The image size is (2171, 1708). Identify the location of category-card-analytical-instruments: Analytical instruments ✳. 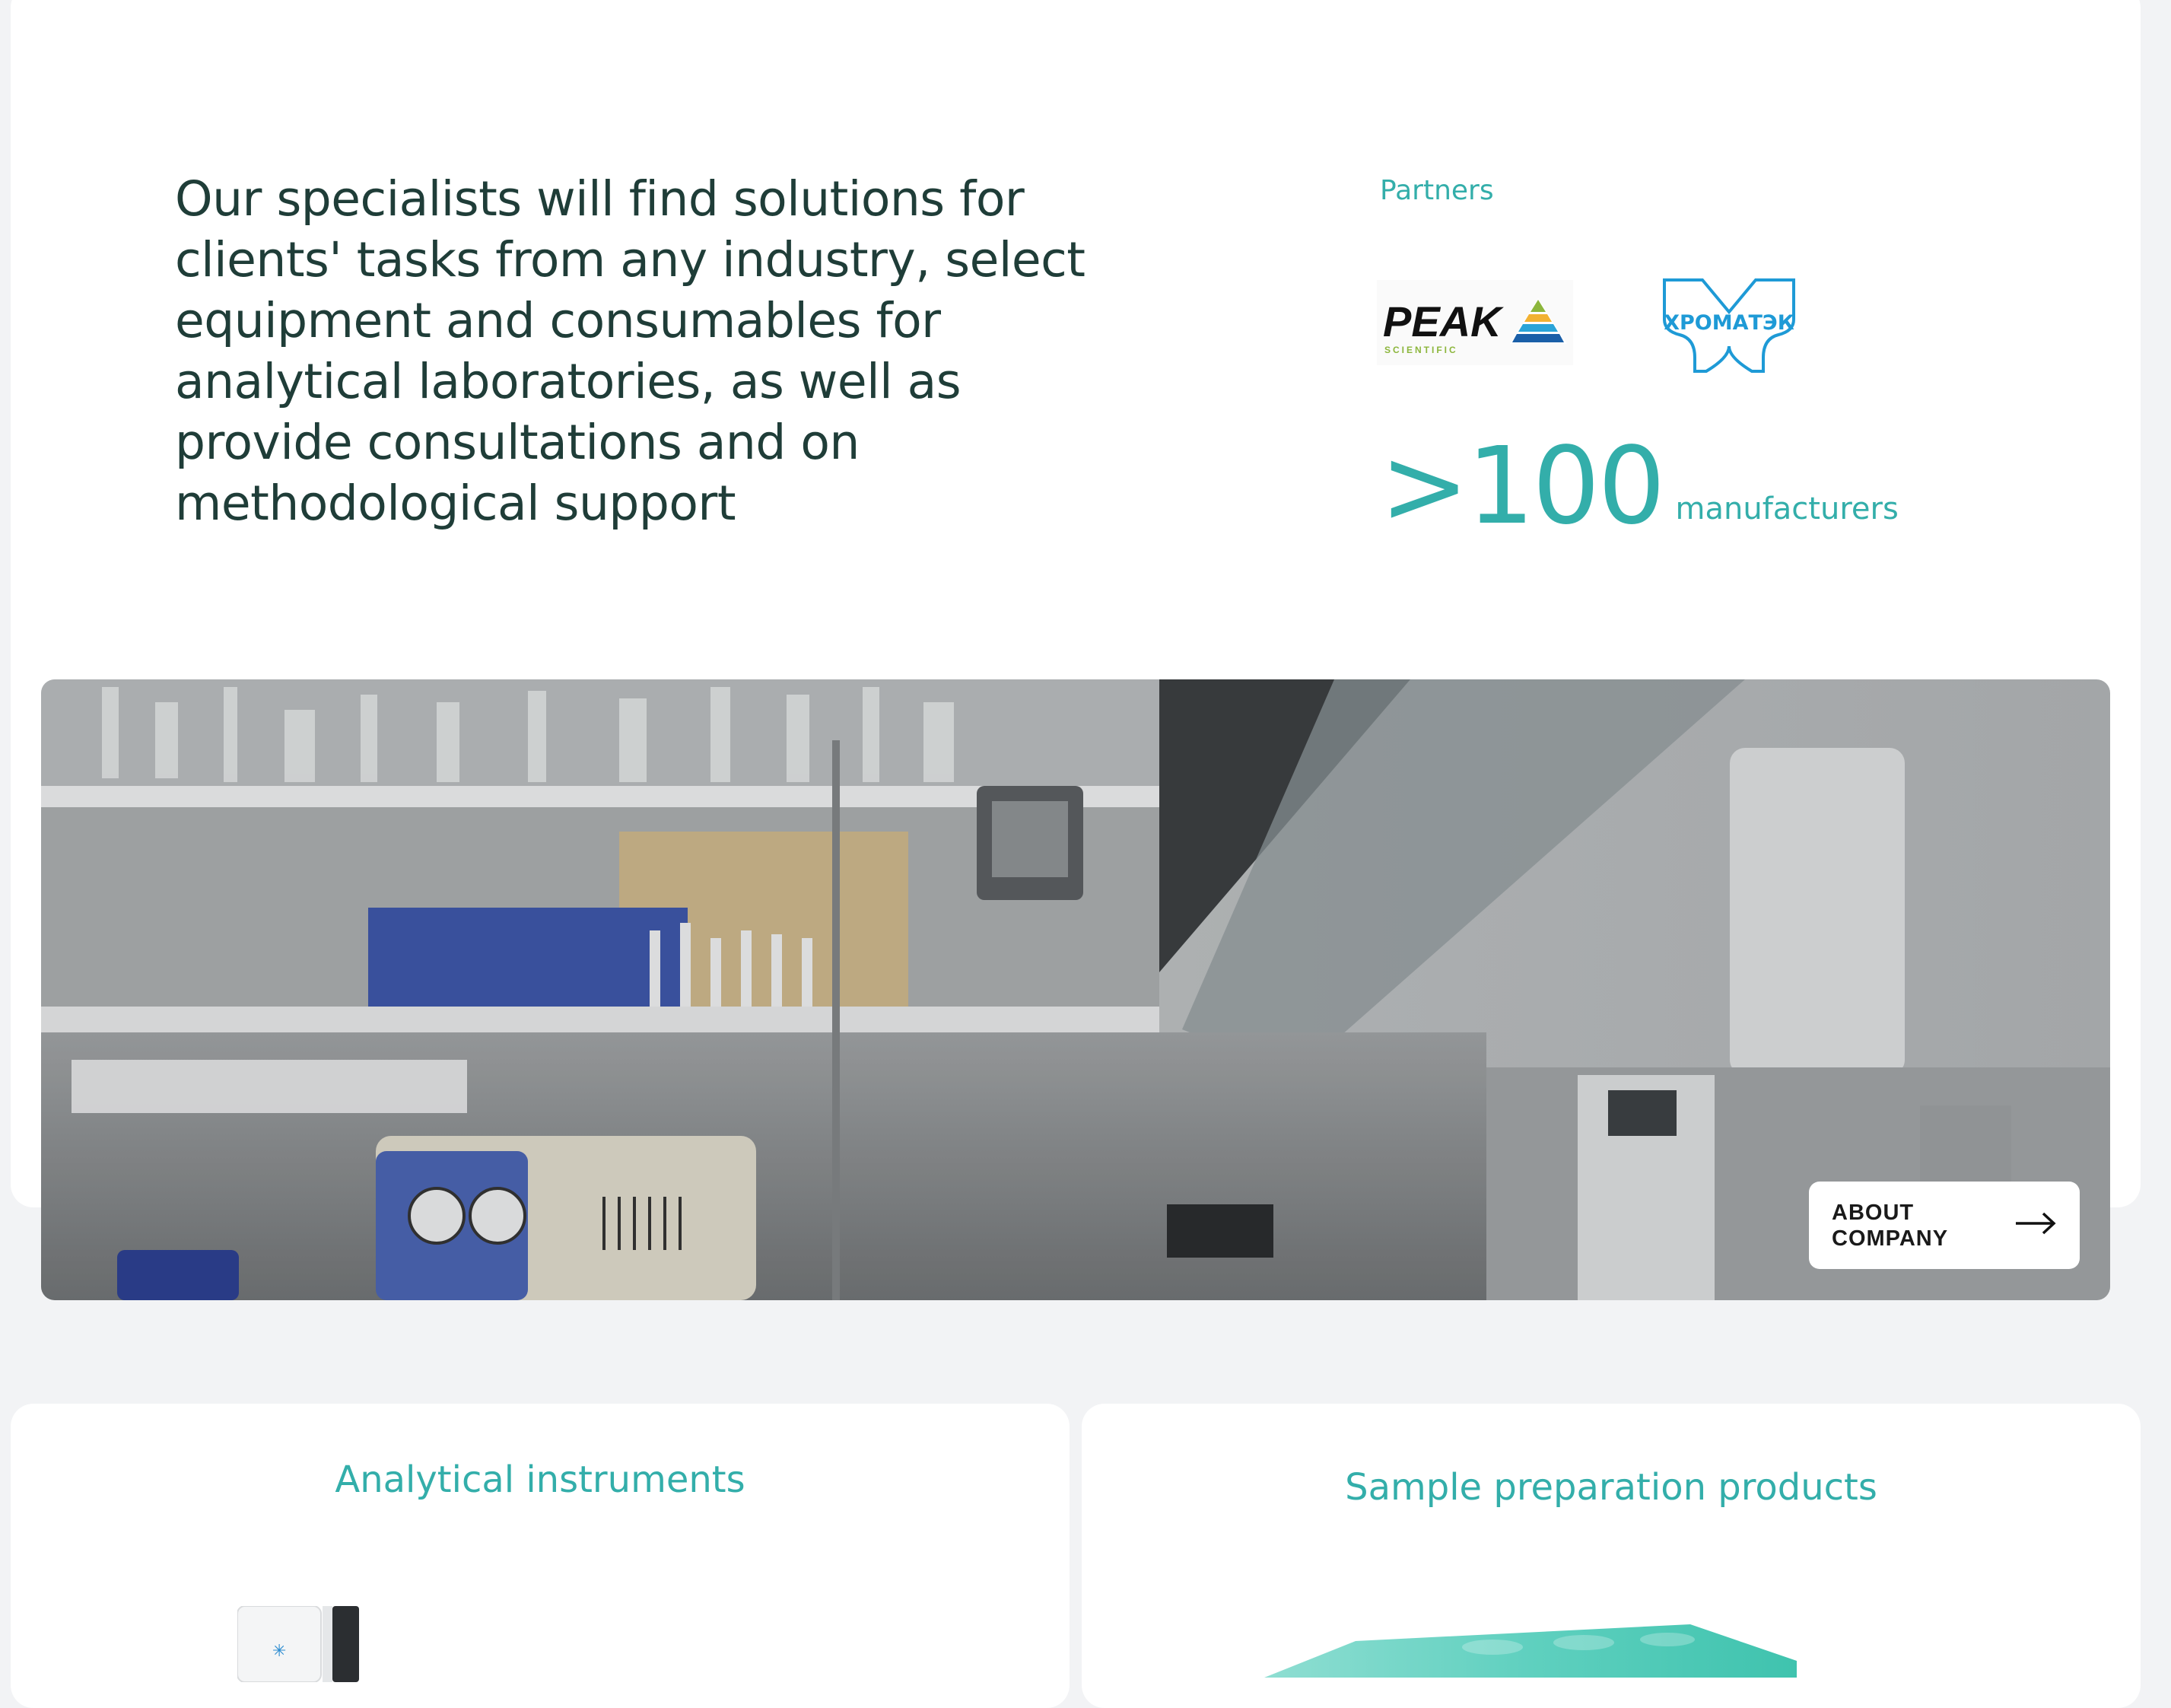
(540, 1556).